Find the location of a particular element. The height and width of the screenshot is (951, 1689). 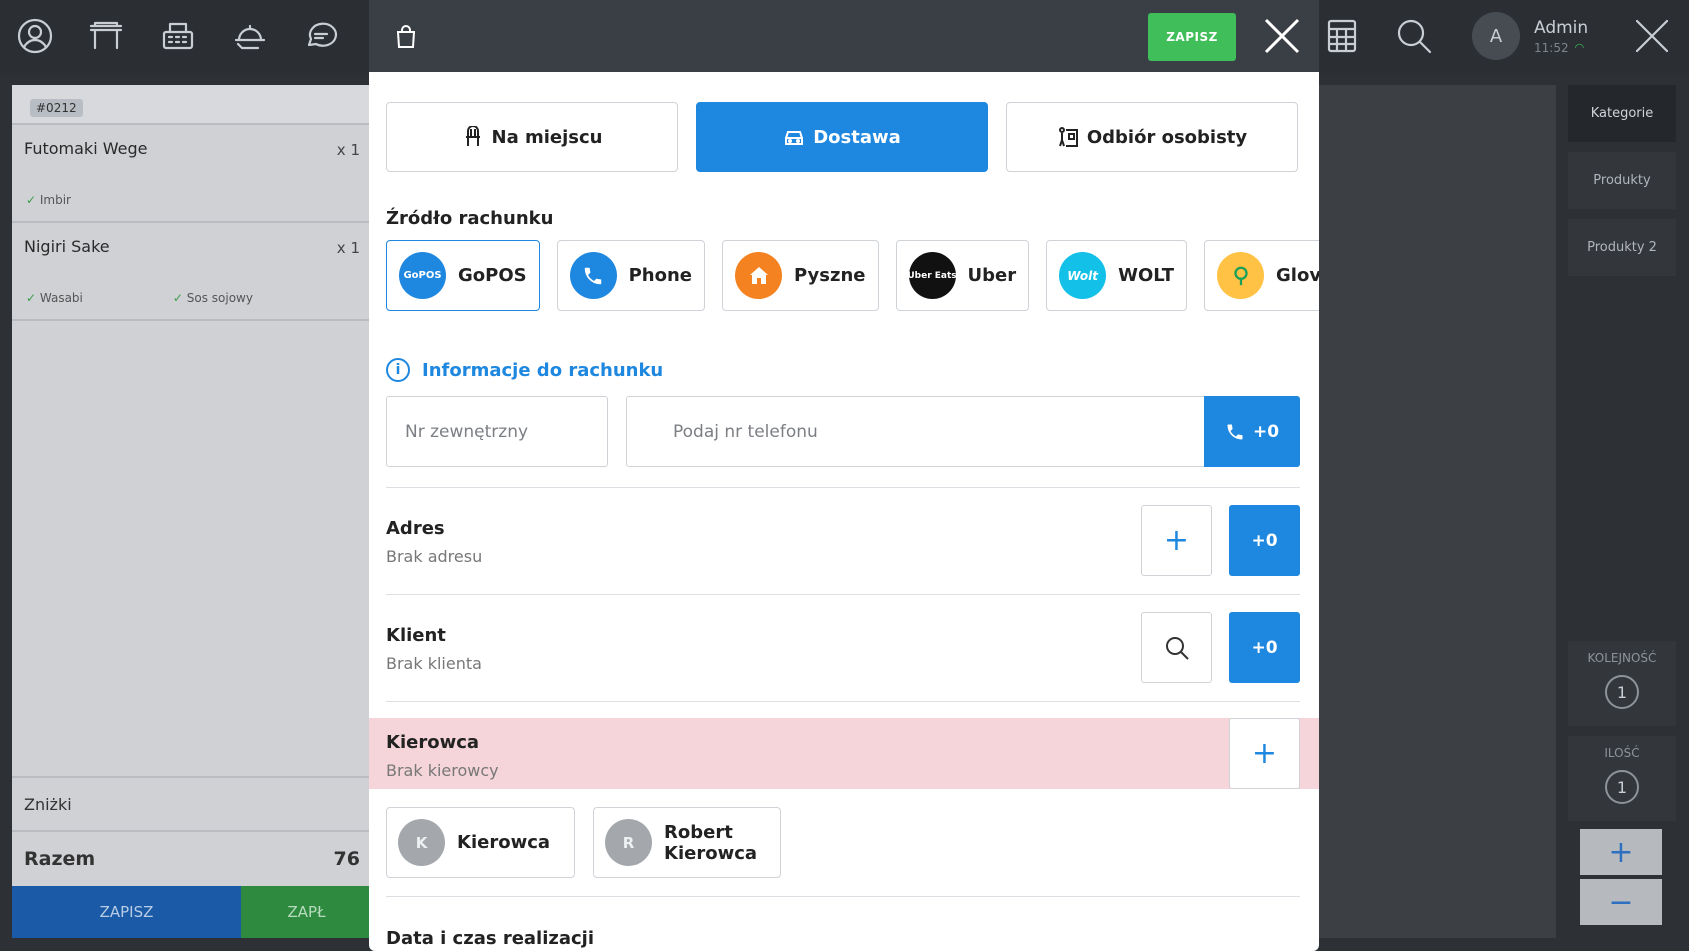

info-section-title: i Informacje do rachunku is located at coordinates (524, 370).